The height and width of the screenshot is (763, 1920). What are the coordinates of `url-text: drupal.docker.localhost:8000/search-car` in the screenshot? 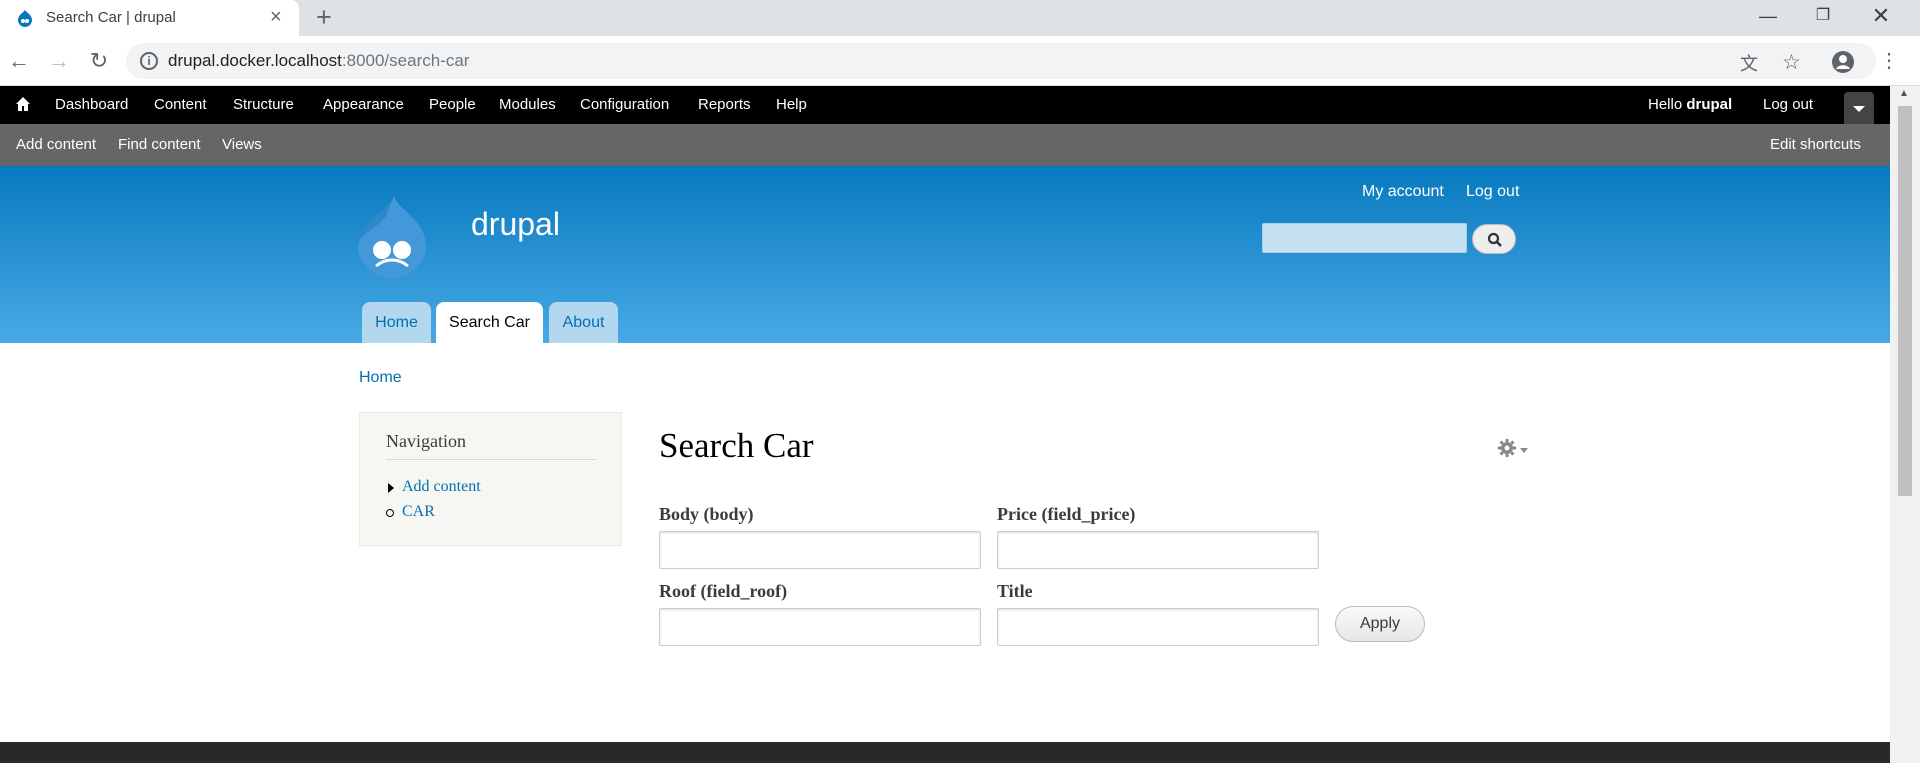 It's located at (318, 61).